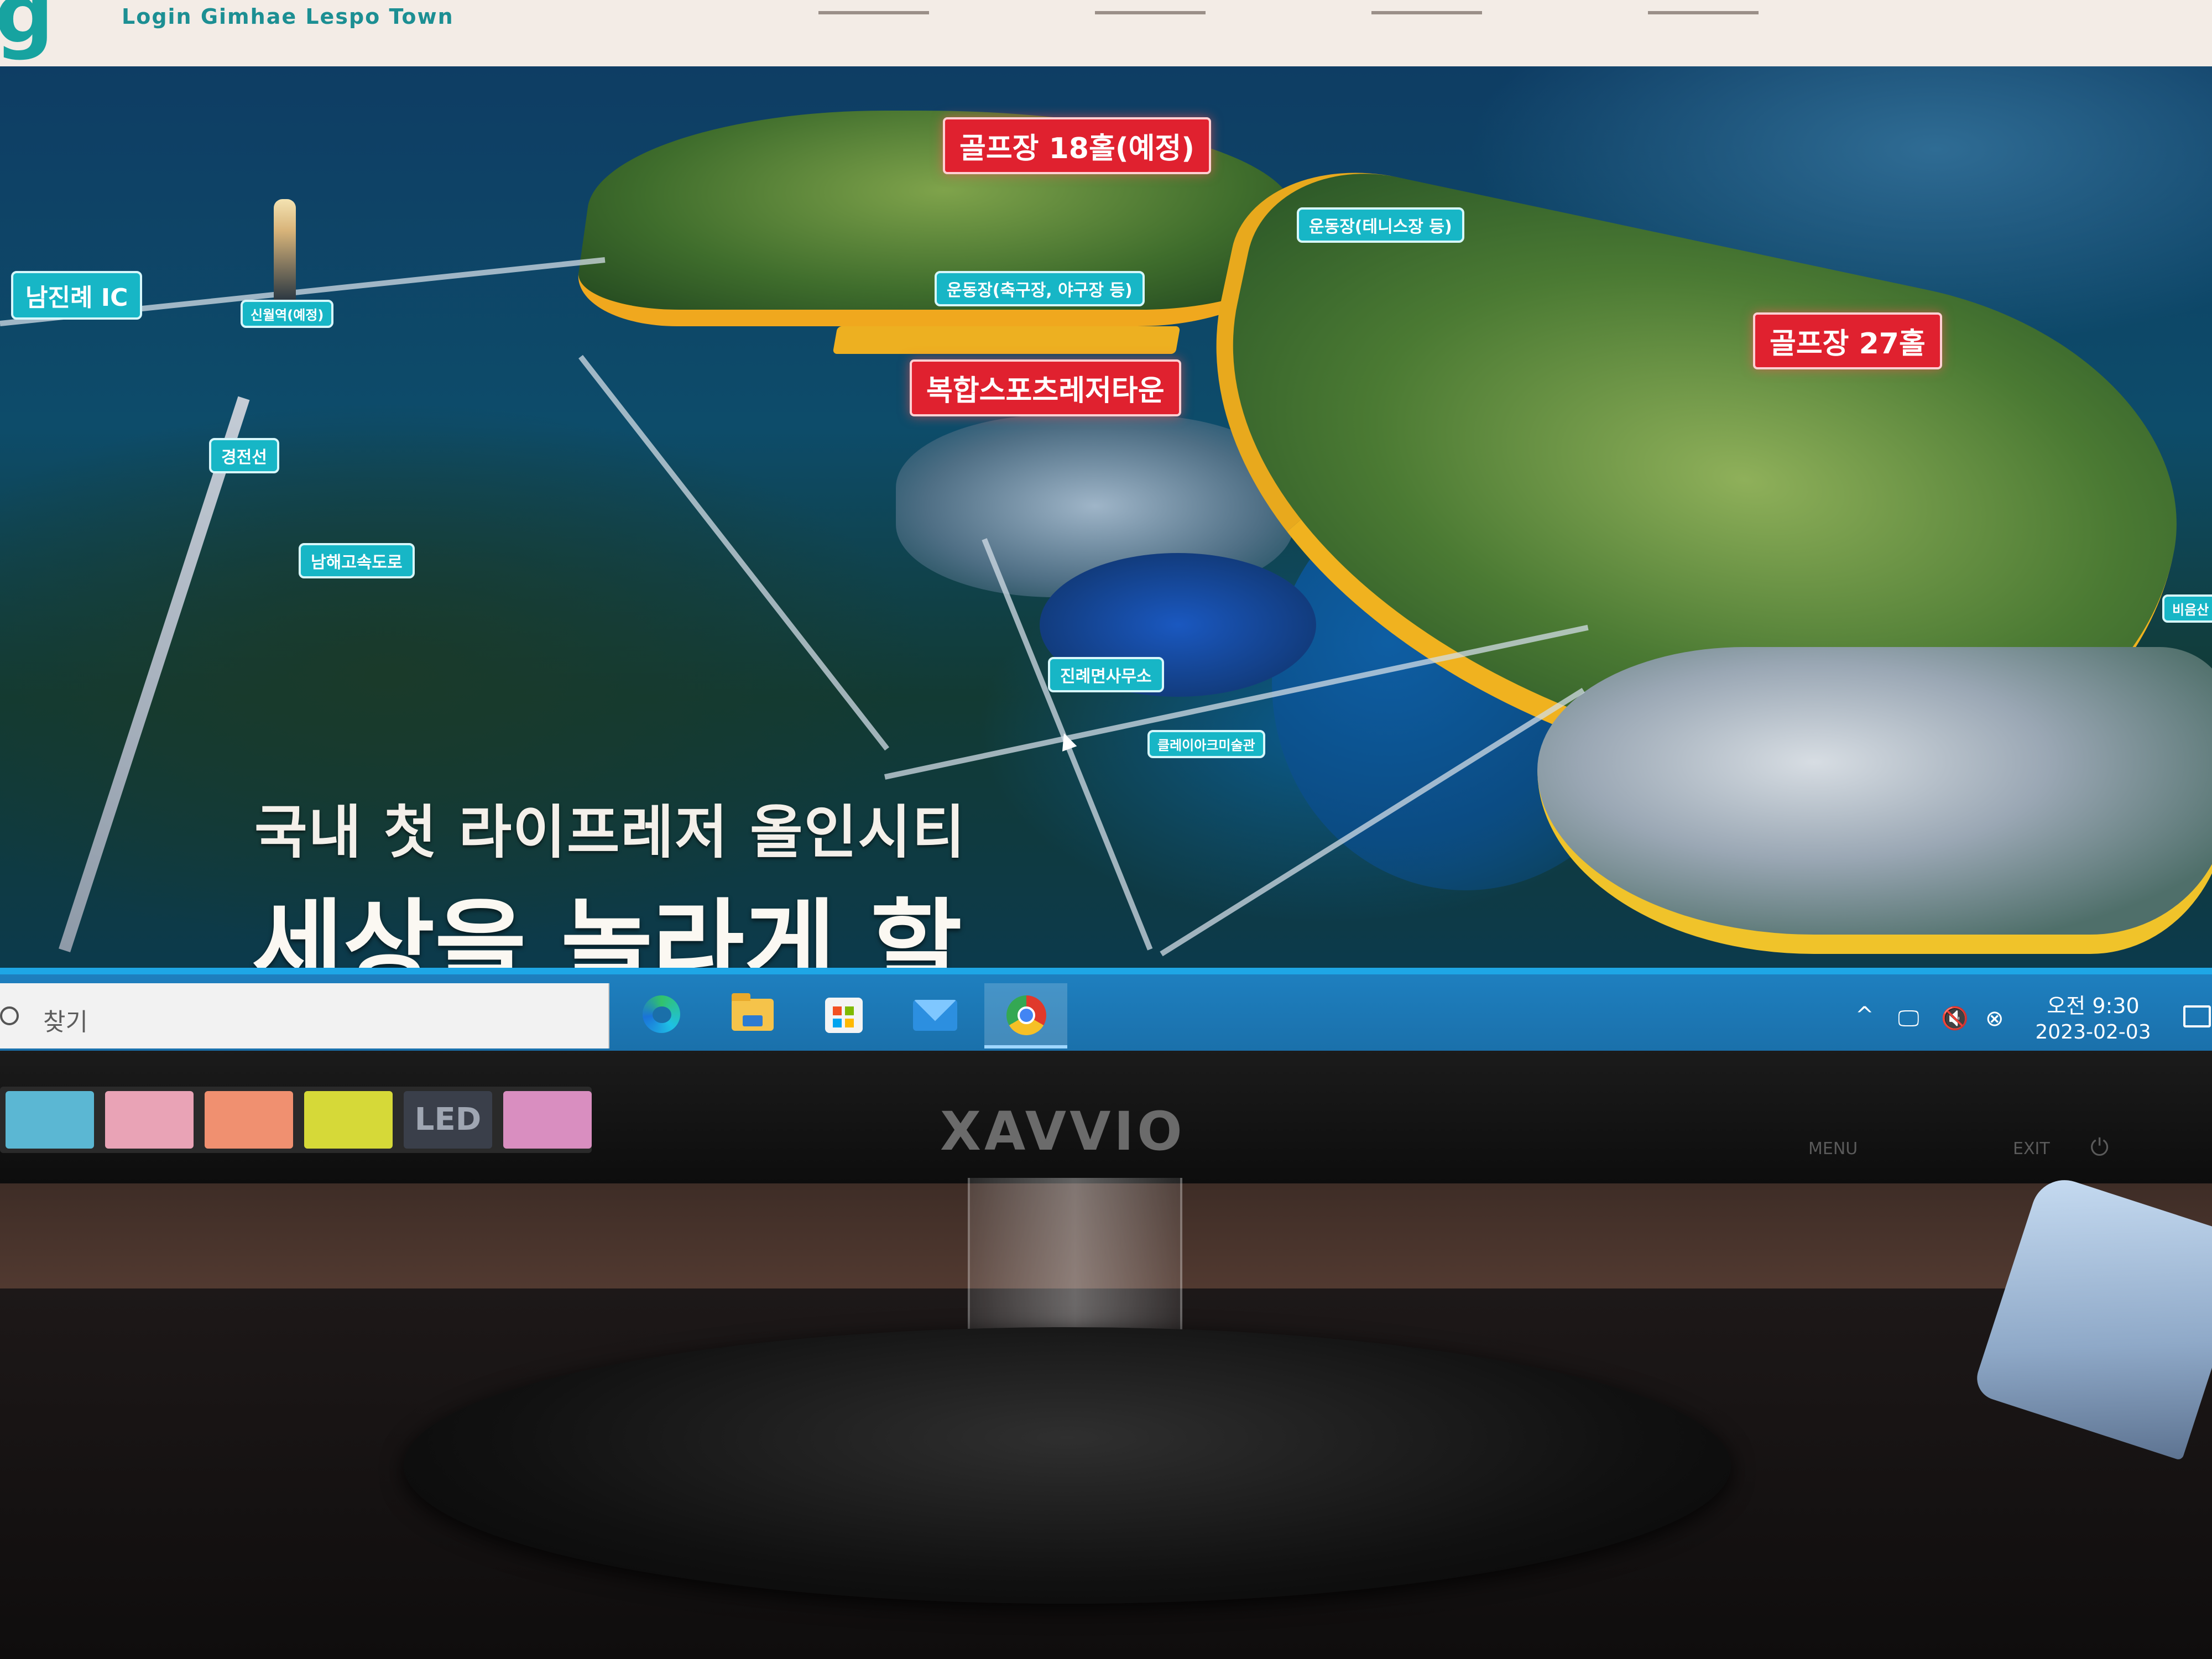  I want to click on network-icon: 🖵, so click(1909, 1019).